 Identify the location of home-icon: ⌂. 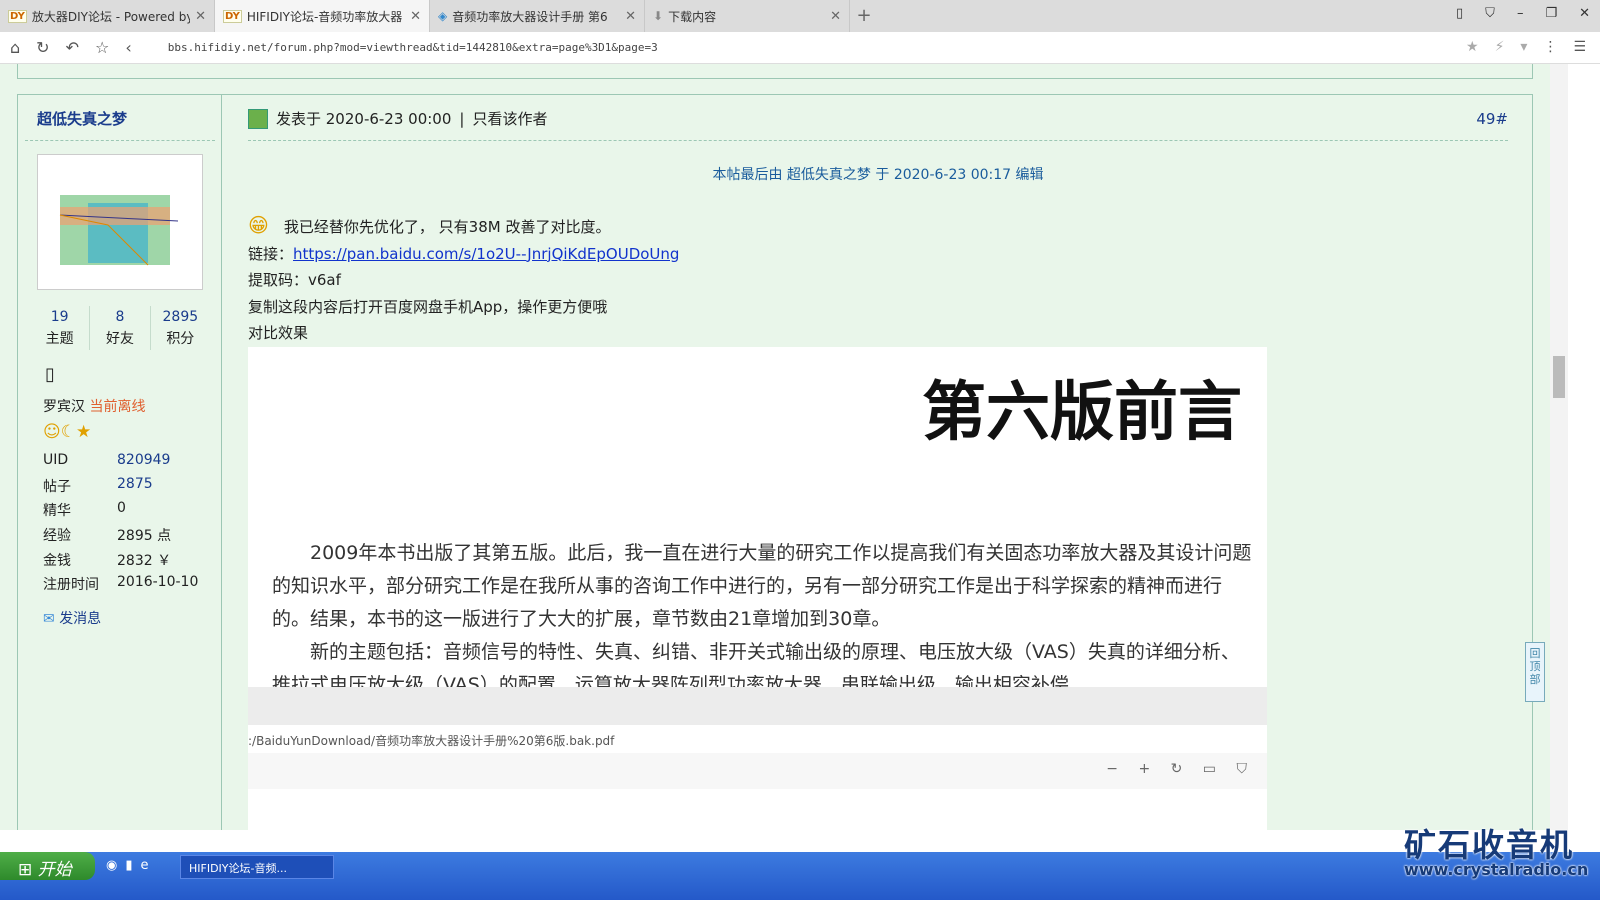
(15, 47).